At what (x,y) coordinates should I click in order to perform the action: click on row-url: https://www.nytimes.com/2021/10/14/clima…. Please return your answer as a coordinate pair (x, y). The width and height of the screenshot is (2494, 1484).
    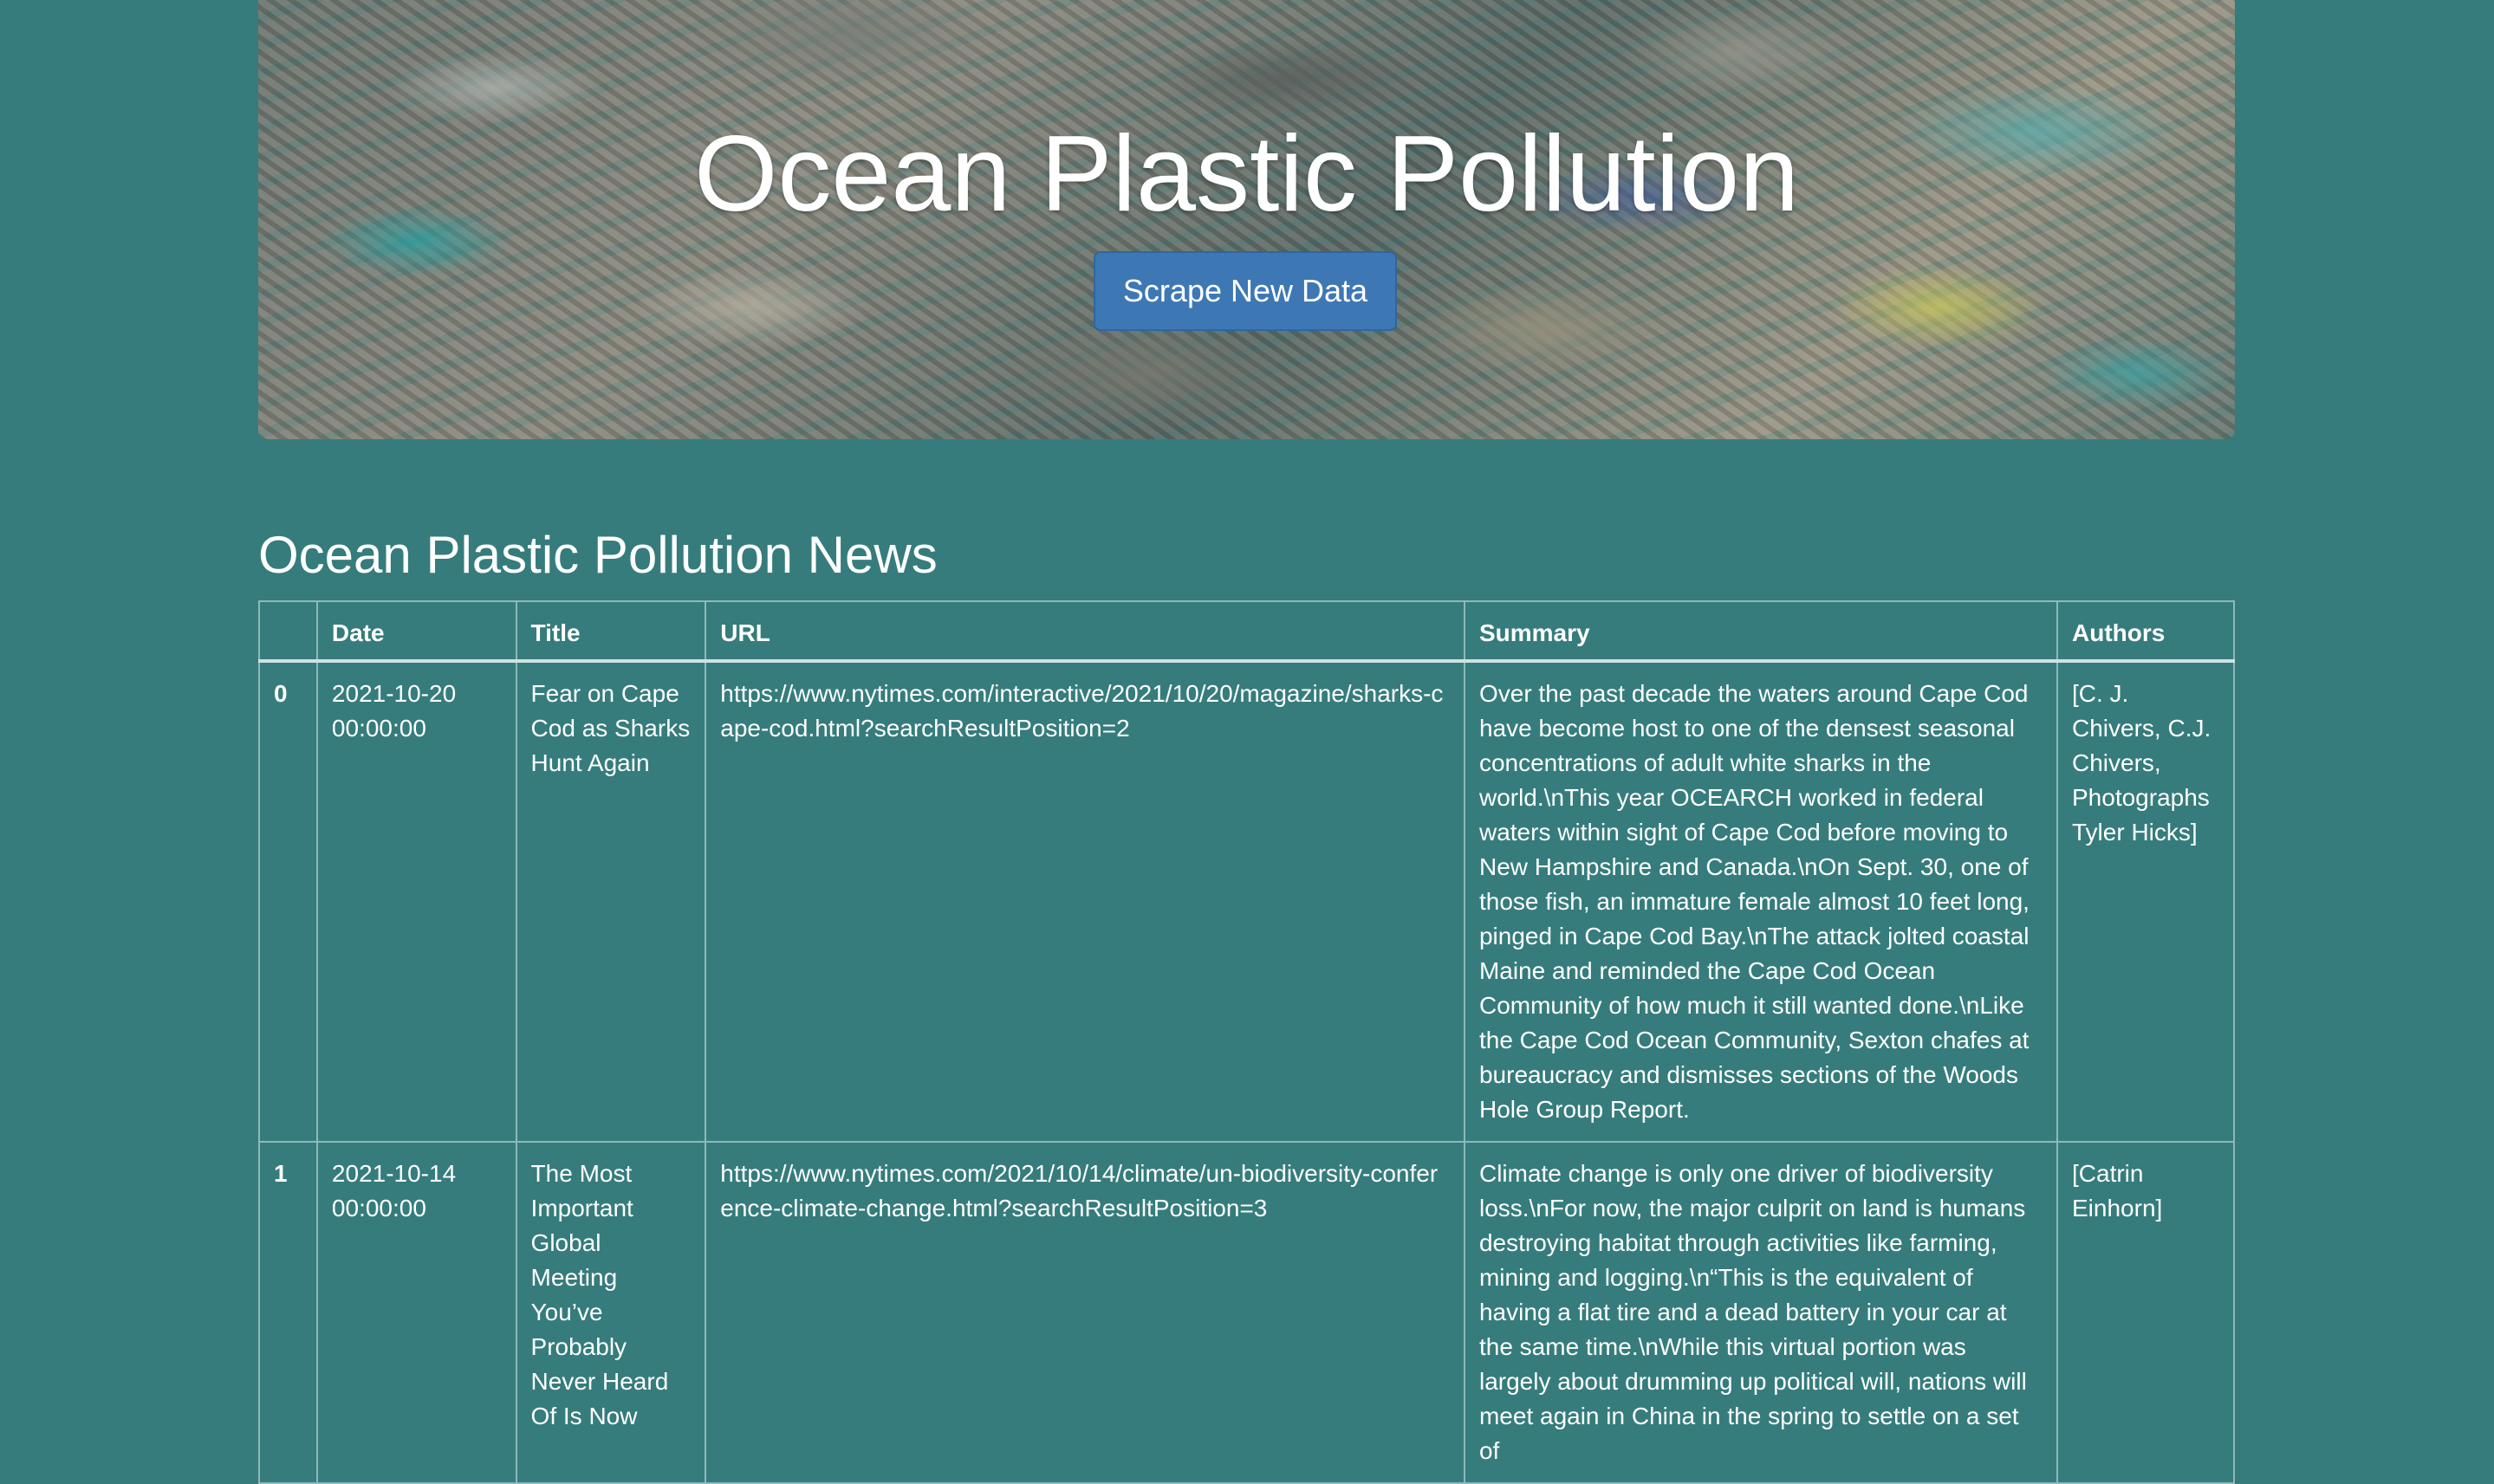
    Looking at the image, I should click on (1085, 1312).